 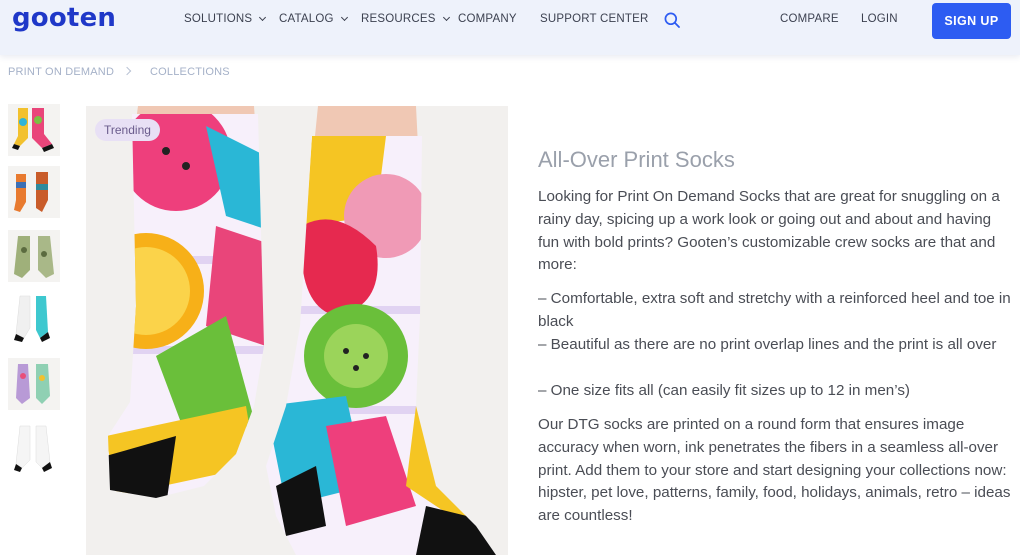 I want to click on breadcrumb-collections: COLLECTIONS, so click(x=190, y=72).